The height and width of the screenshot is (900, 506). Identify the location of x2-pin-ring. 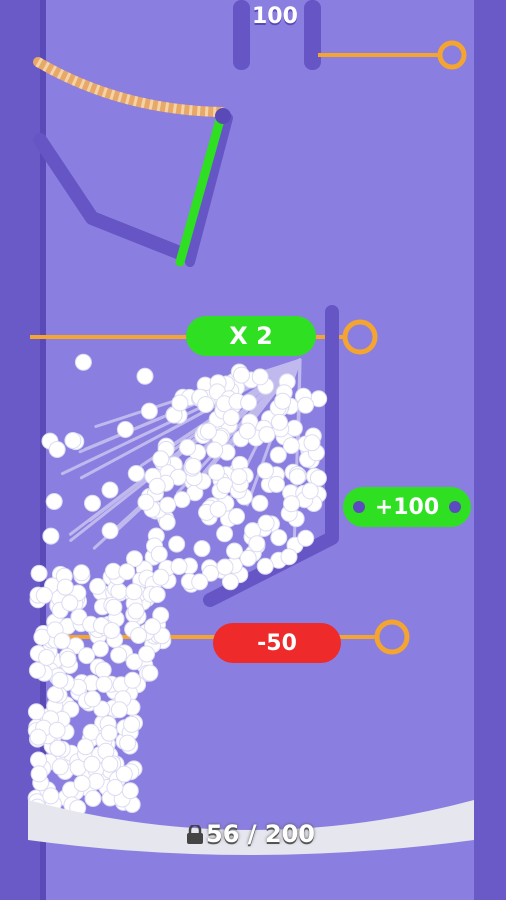
(360, 337).